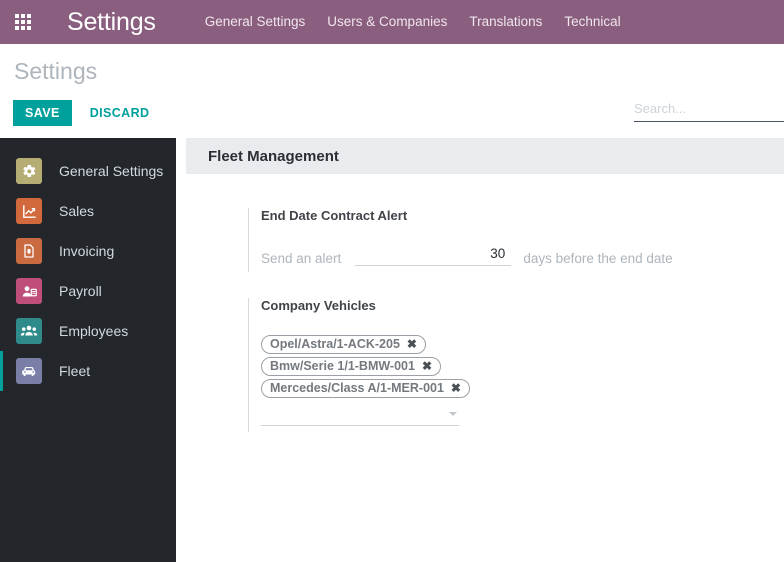  I want to click on action-button-row: SAVE DISCARD, so click(86, 113).